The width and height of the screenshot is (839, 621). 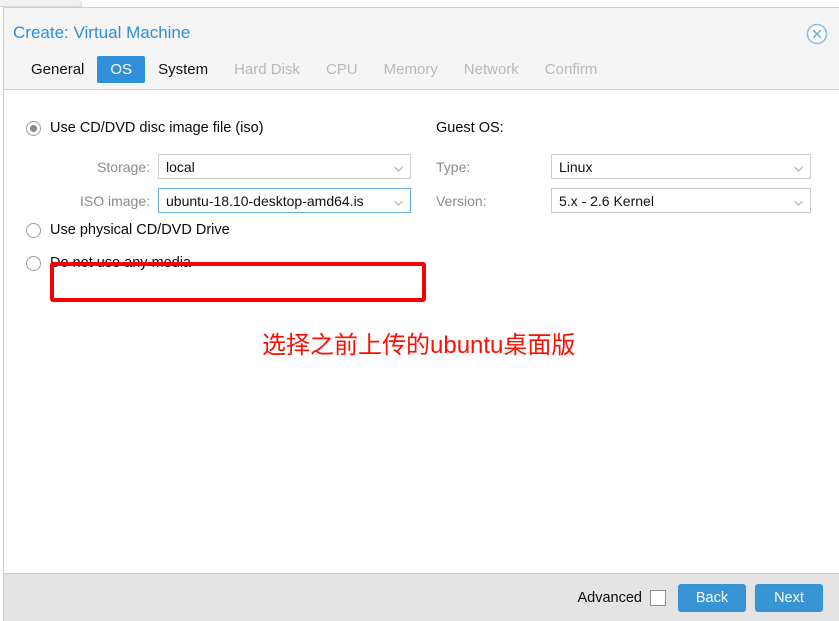 What do you see at coordinates (798, 166) in the screenshot?
I see `chevron-down-icon-type` at bounding box center [798, 166].